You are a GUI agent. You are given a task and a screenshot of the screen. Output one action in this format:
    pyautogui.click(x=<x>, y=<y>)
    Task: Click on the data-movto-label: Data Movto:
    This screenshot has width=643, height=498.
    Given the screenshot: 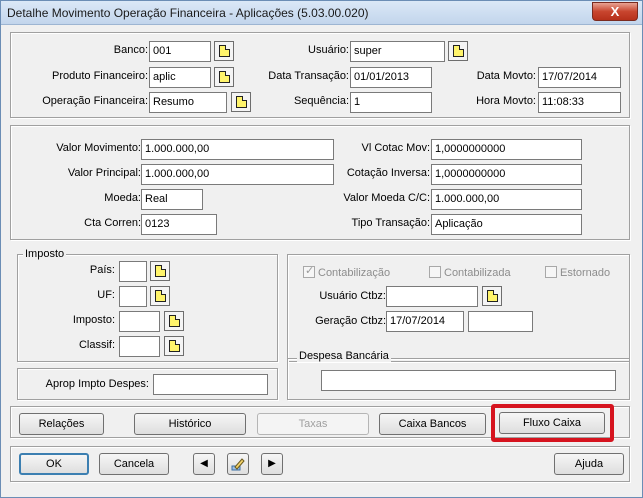 What is the action you would take?
    pyautogui.click(x=506, y=76)
    